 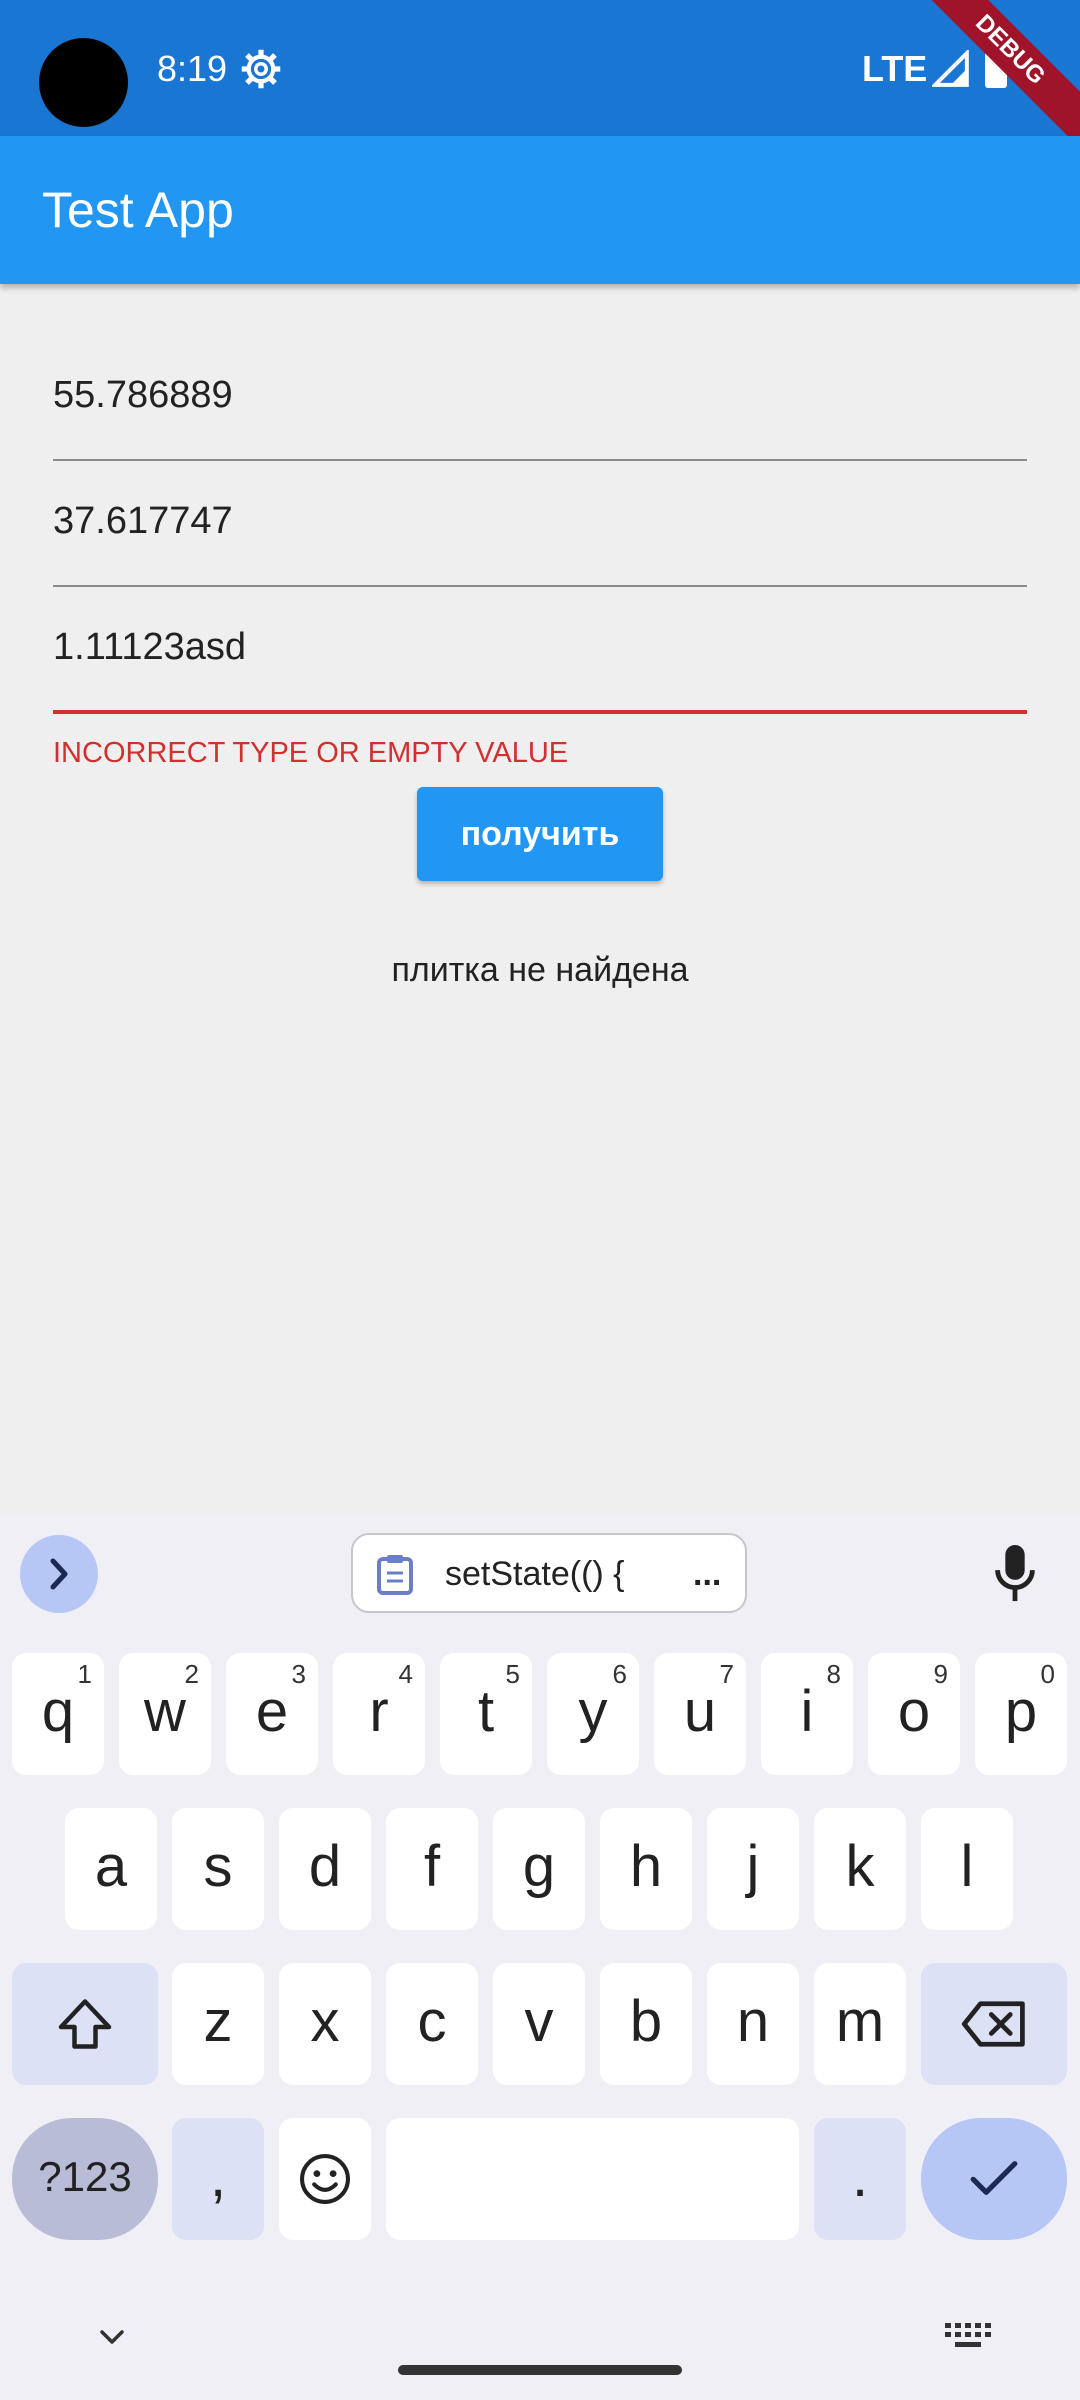 What do you see at coordinates (726, 1674) in the screenshot?
I see `key-number-hint: 7` at bounding box center [726, 1674].